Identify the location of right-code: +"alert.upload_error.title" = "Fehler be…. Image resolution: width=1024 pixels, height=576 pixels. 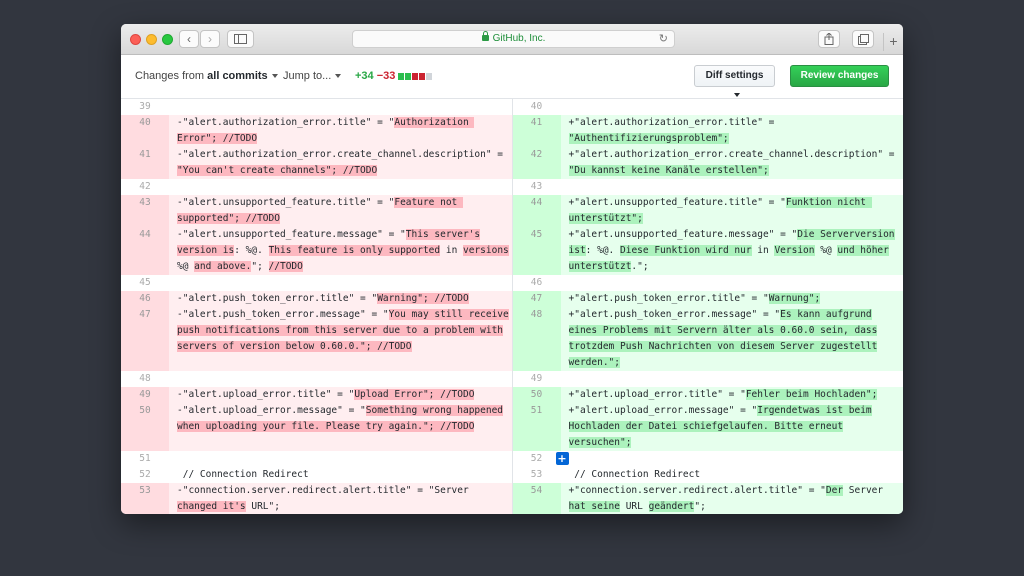
(731, 395).